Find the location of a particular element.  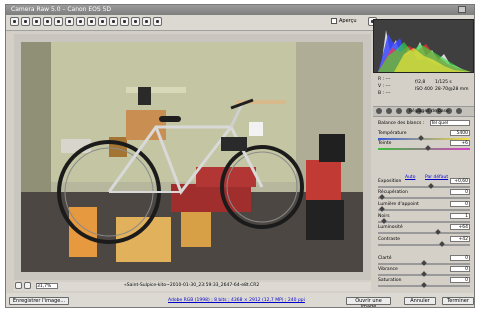

title-bar: Camera Raw 5.0 – Canon EOS 5D is located at coordinates (240, 10).